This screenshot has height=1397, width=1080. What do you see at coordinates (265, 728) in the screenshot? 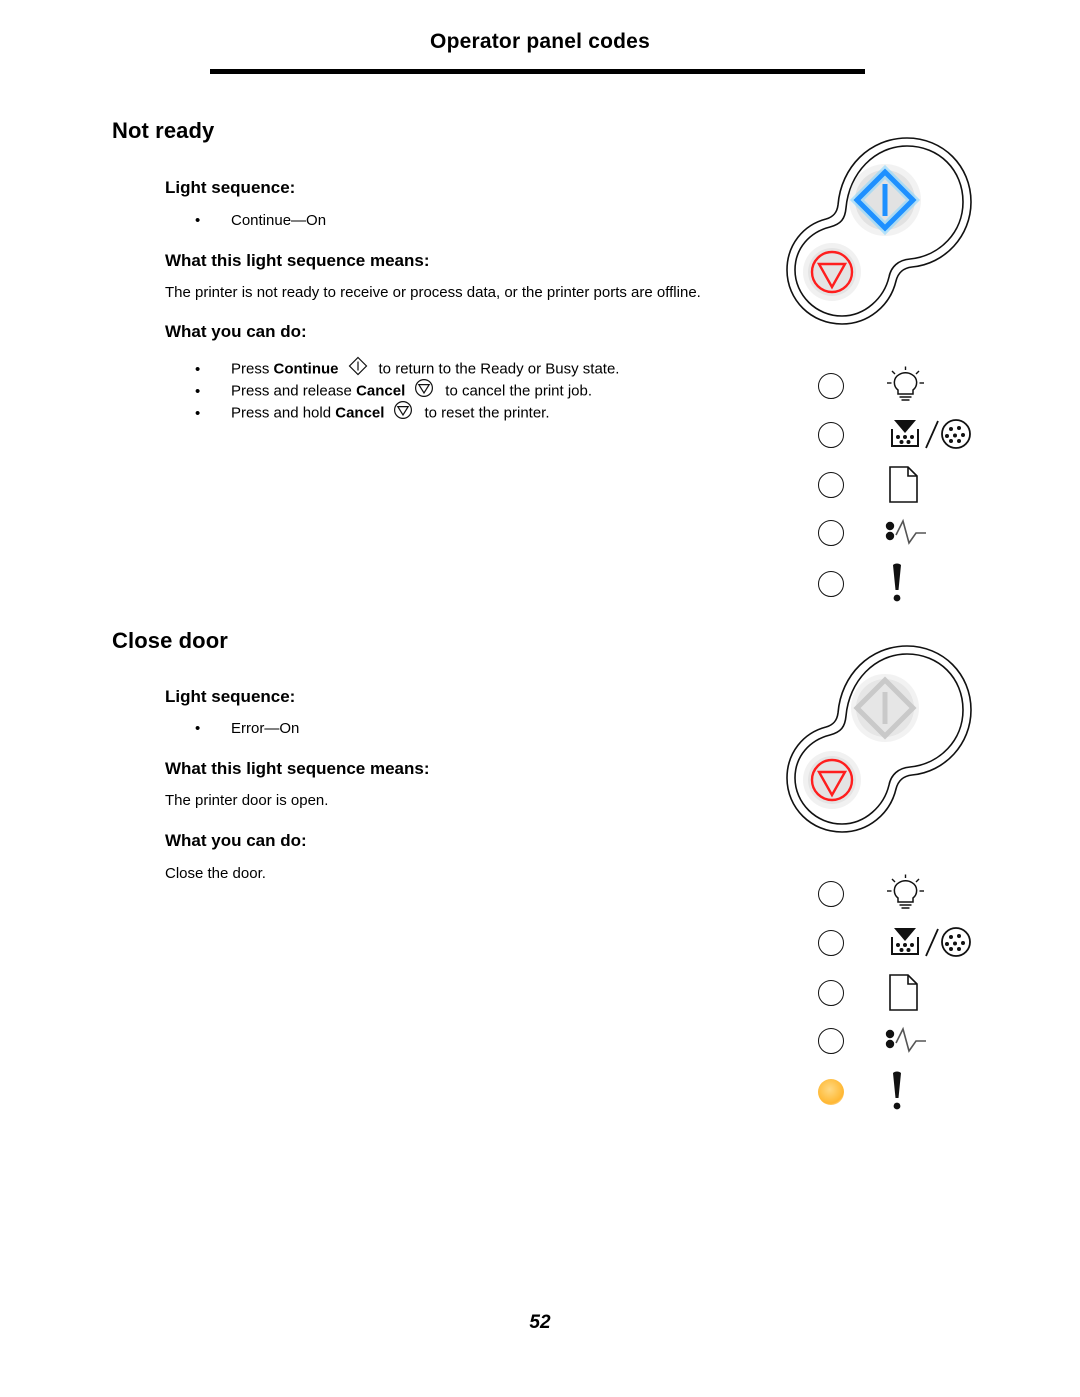
I see `light-sequence-item: Error—On` at bounding box center [265, 728].